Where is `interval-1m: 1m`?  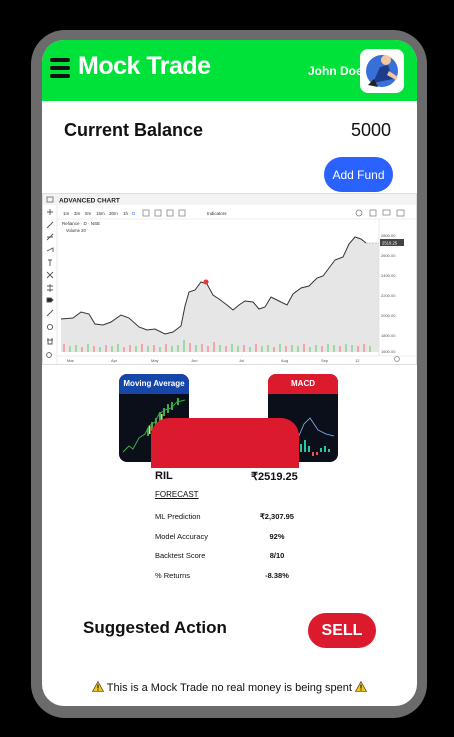 interval-1m: 1m is located at coordinates (66, 213).